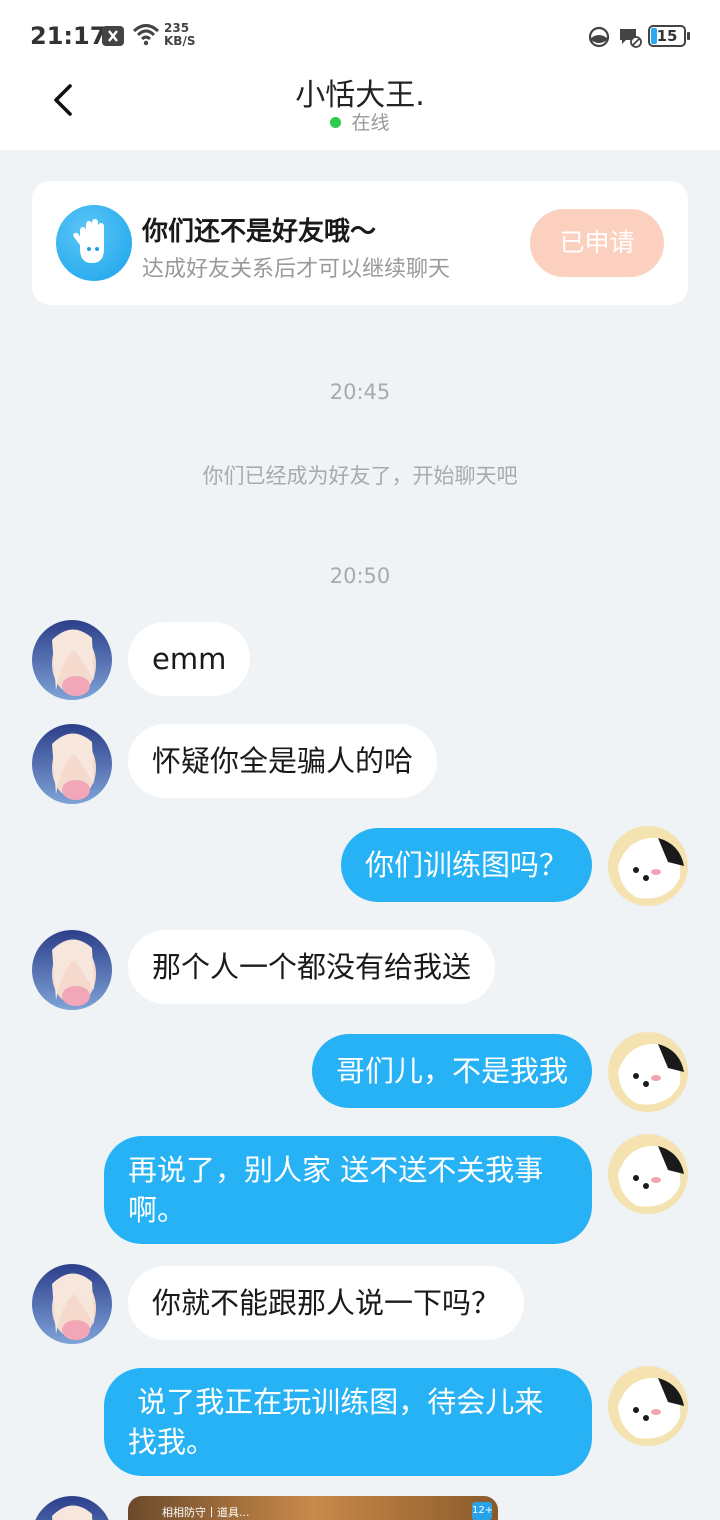  What do you see at coordinates (348, 1190) in the screenshot?
I see `message-bubble-right: 再说了，别人家 送不送不关我事 啊。` at bounding box center [348, 1190].